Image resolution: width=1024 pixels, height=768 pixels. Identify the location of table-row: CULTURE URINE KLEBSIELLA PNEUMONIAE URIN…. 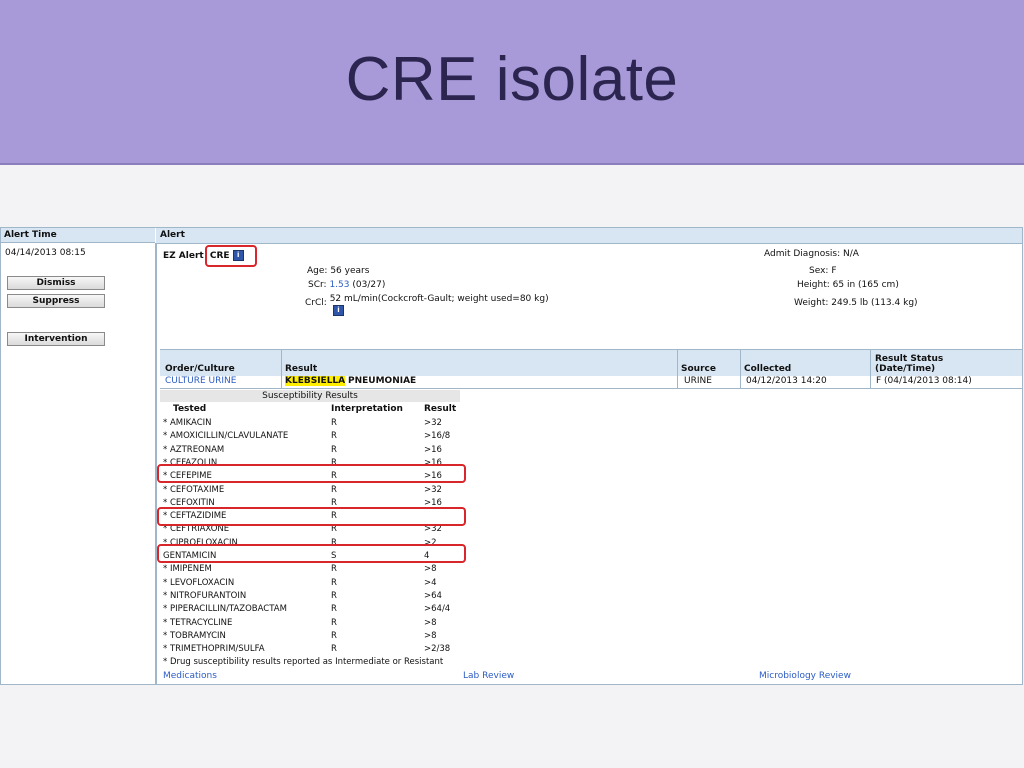
(591, 382).